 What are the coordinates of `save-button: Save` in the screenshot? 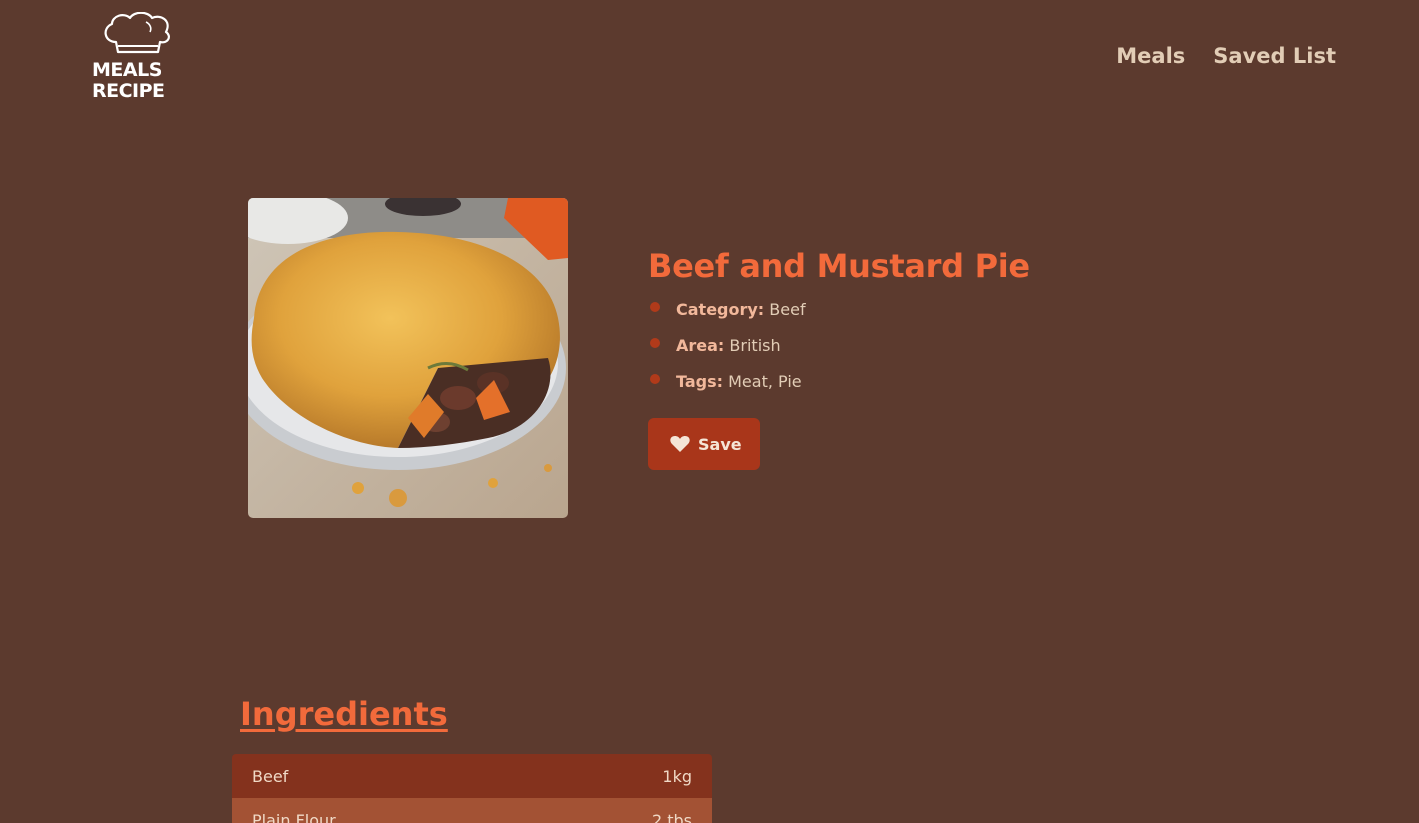 It's located at (704, 444).